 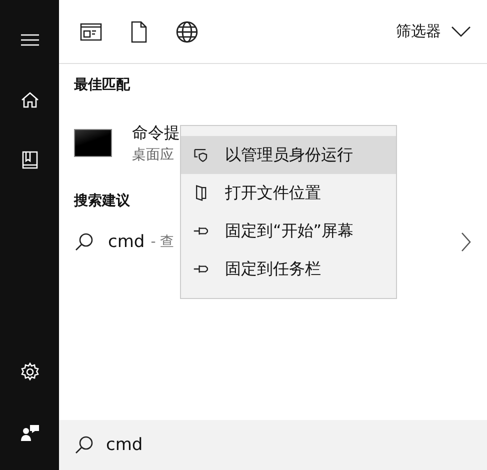 I want to click on search-field: cmd, so click(x=206, y=445).